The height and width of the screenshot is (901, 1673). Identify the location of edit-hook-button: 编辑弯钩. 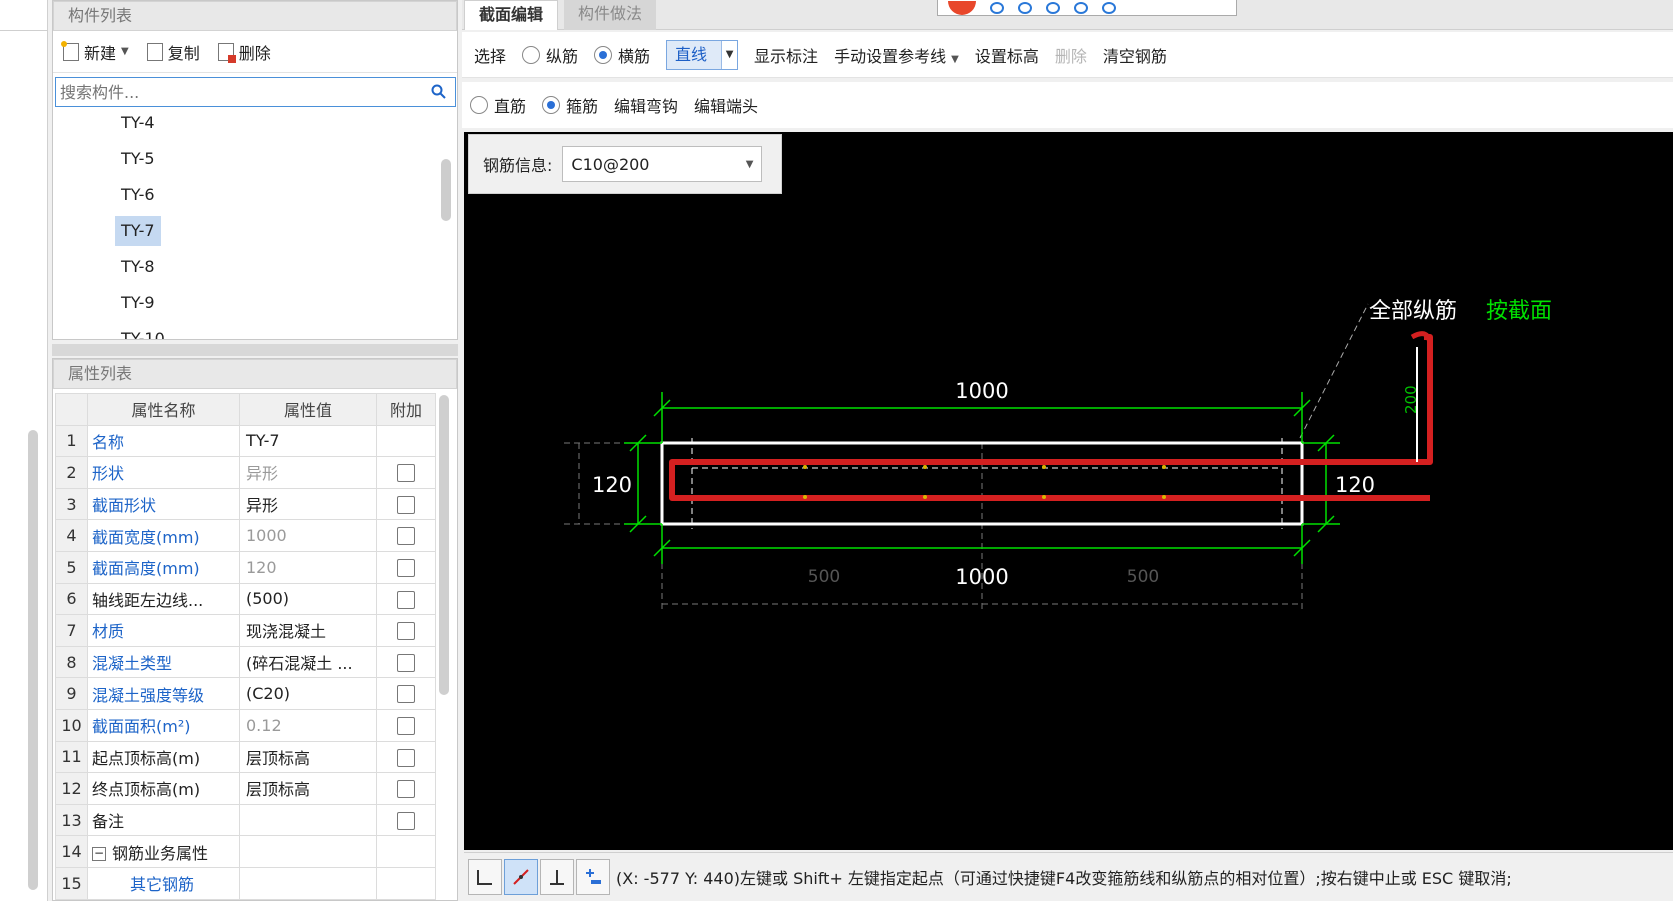
(646, 105).